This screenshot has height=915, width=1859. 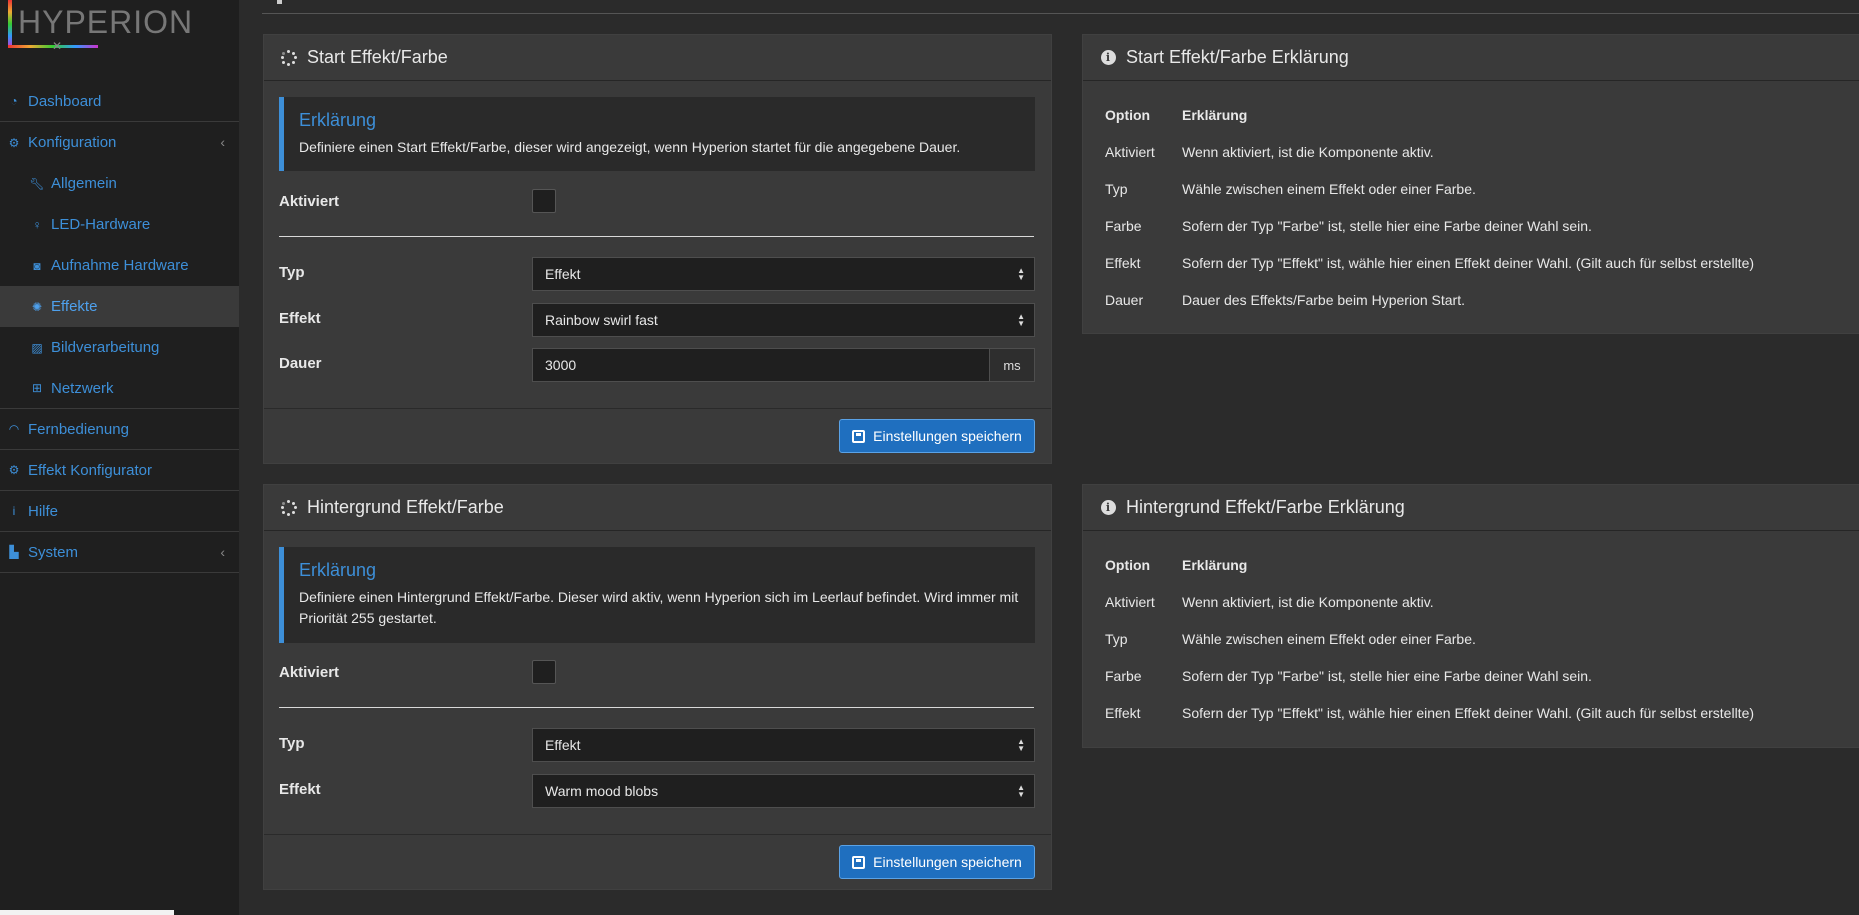 What do you see at coordinates (14, 511) in the screenshot?
I see `info-icon: i` at bounding box center [14, 511].